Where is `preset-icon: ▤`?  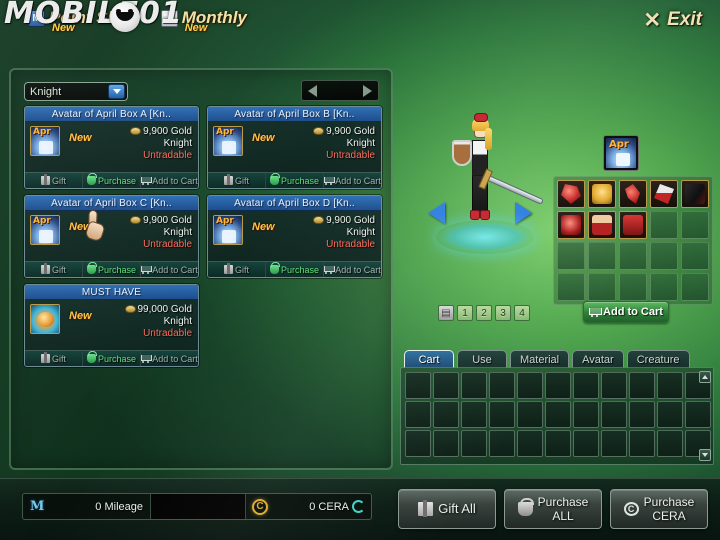
preset-icon: ▤ is located at coordinates (446, 313).